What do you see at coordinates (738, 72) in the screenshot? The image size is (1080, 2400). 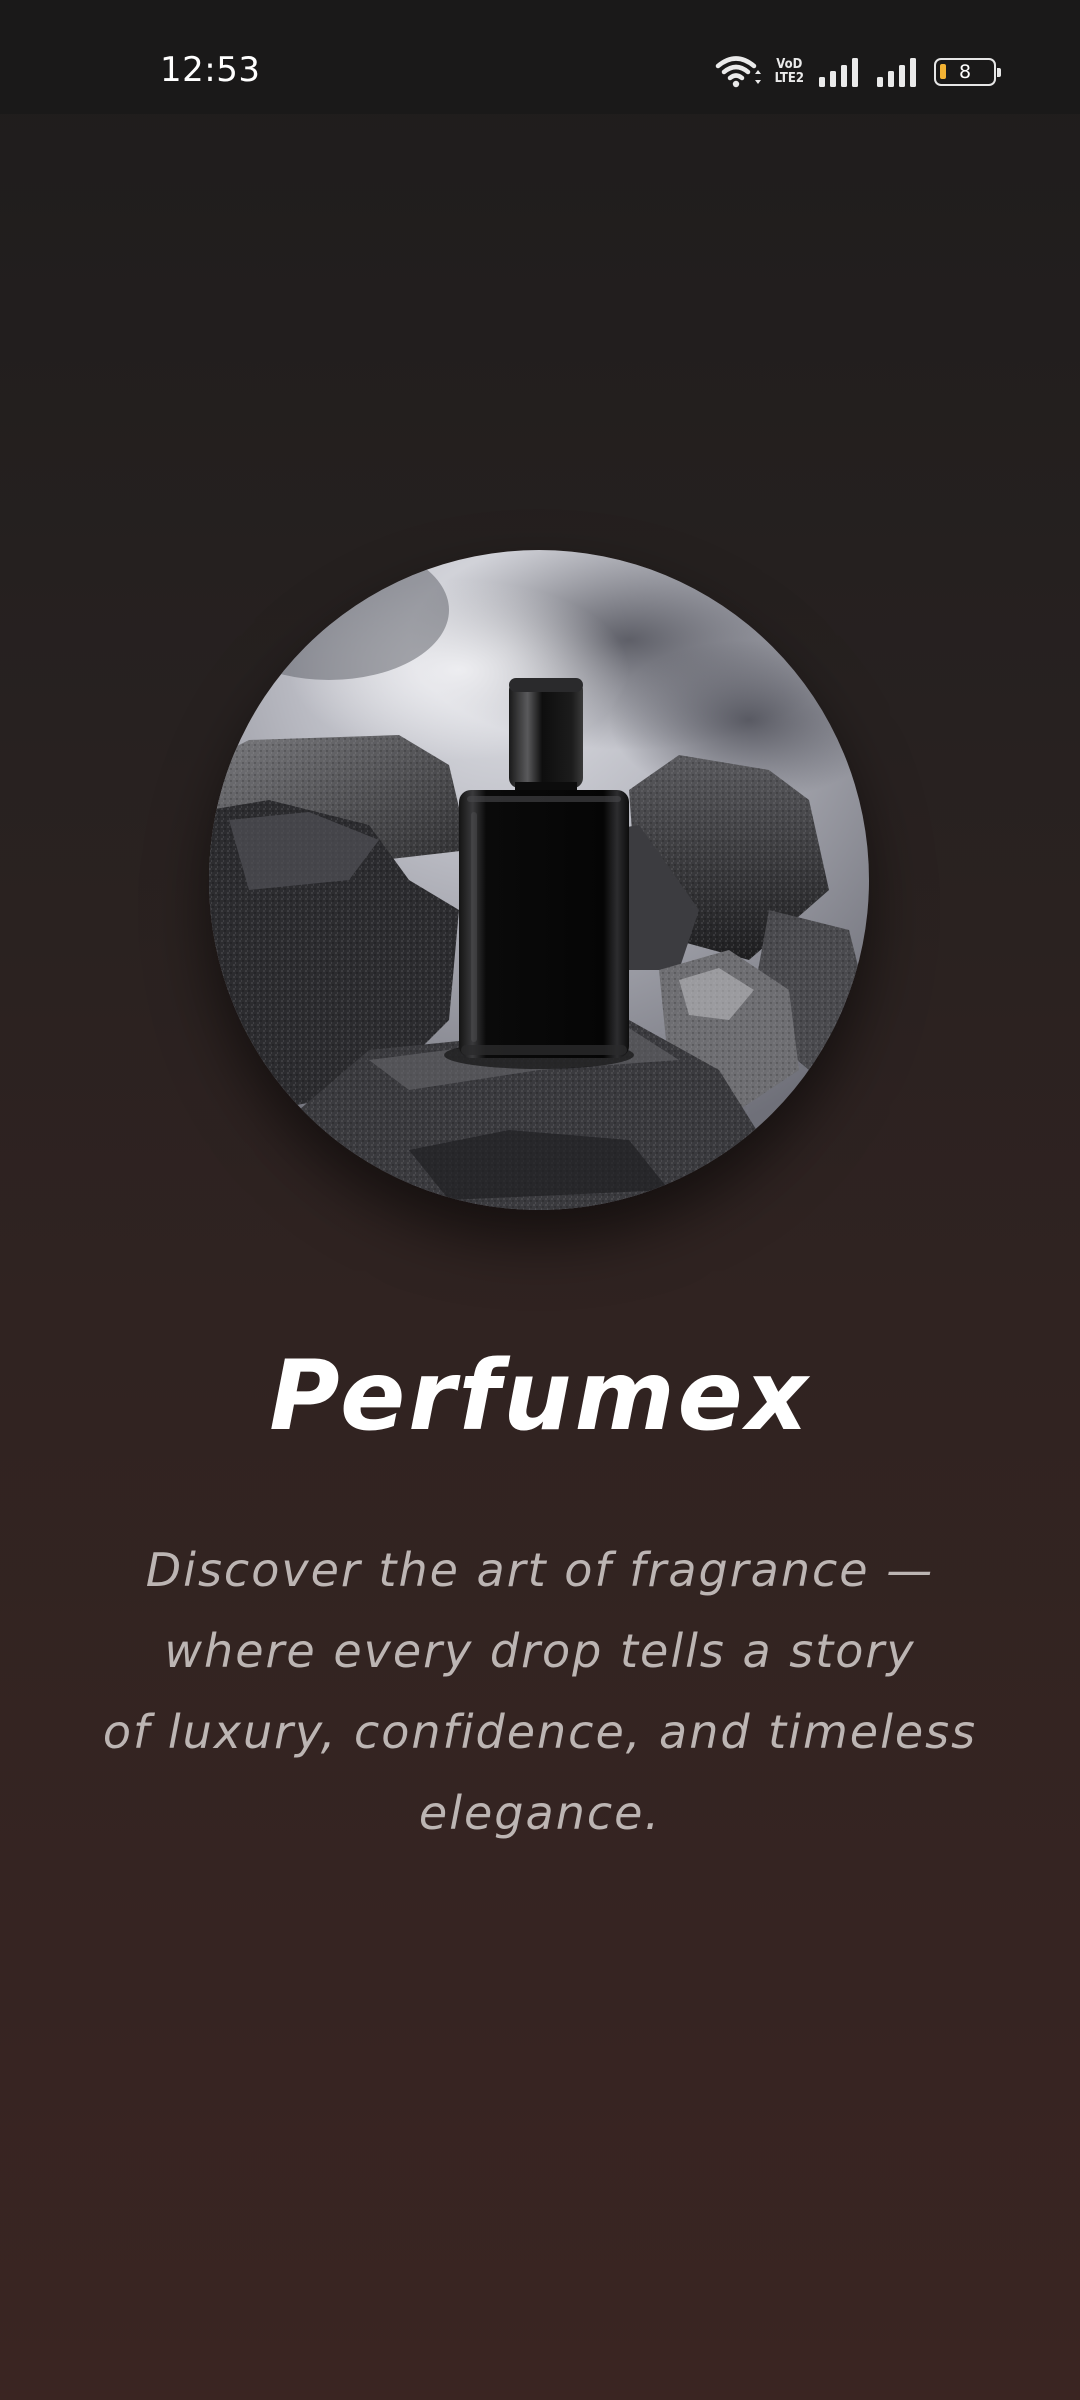 I see `wifi-icon` at bounding box center [738, 72].